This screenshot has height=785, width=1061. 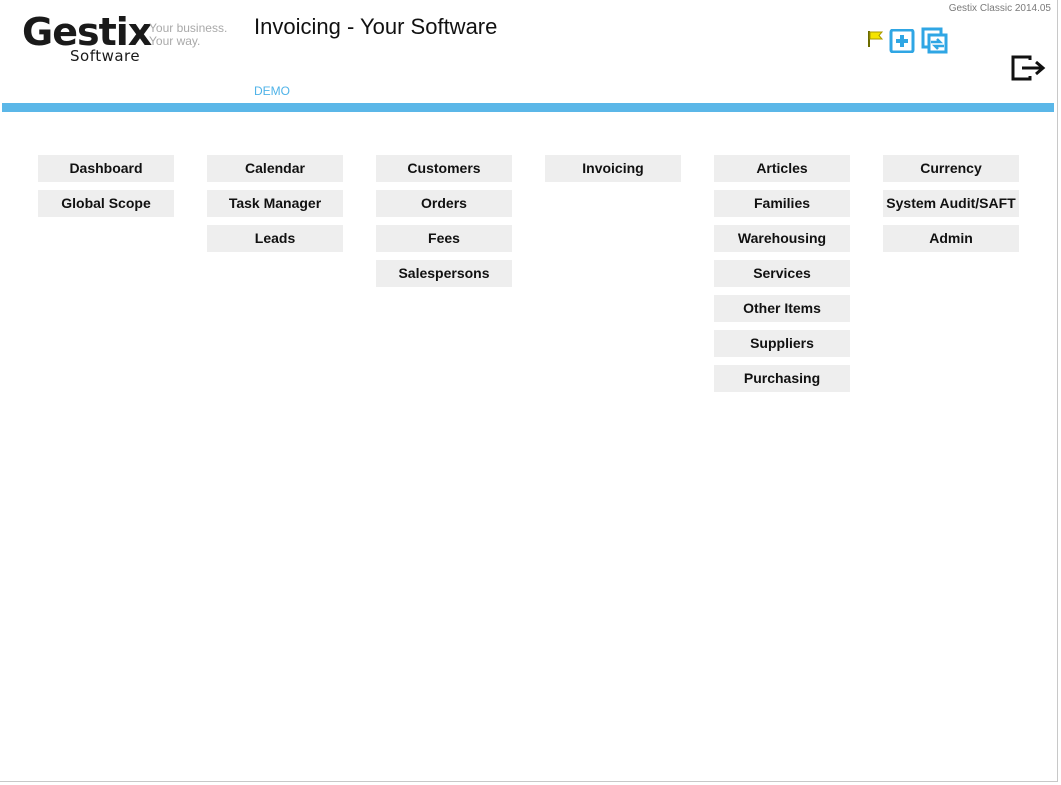 What do you see at coordinates (1029, 68) in the screenshot?
I see `logout-icon` at bounding box center [1029, 68].